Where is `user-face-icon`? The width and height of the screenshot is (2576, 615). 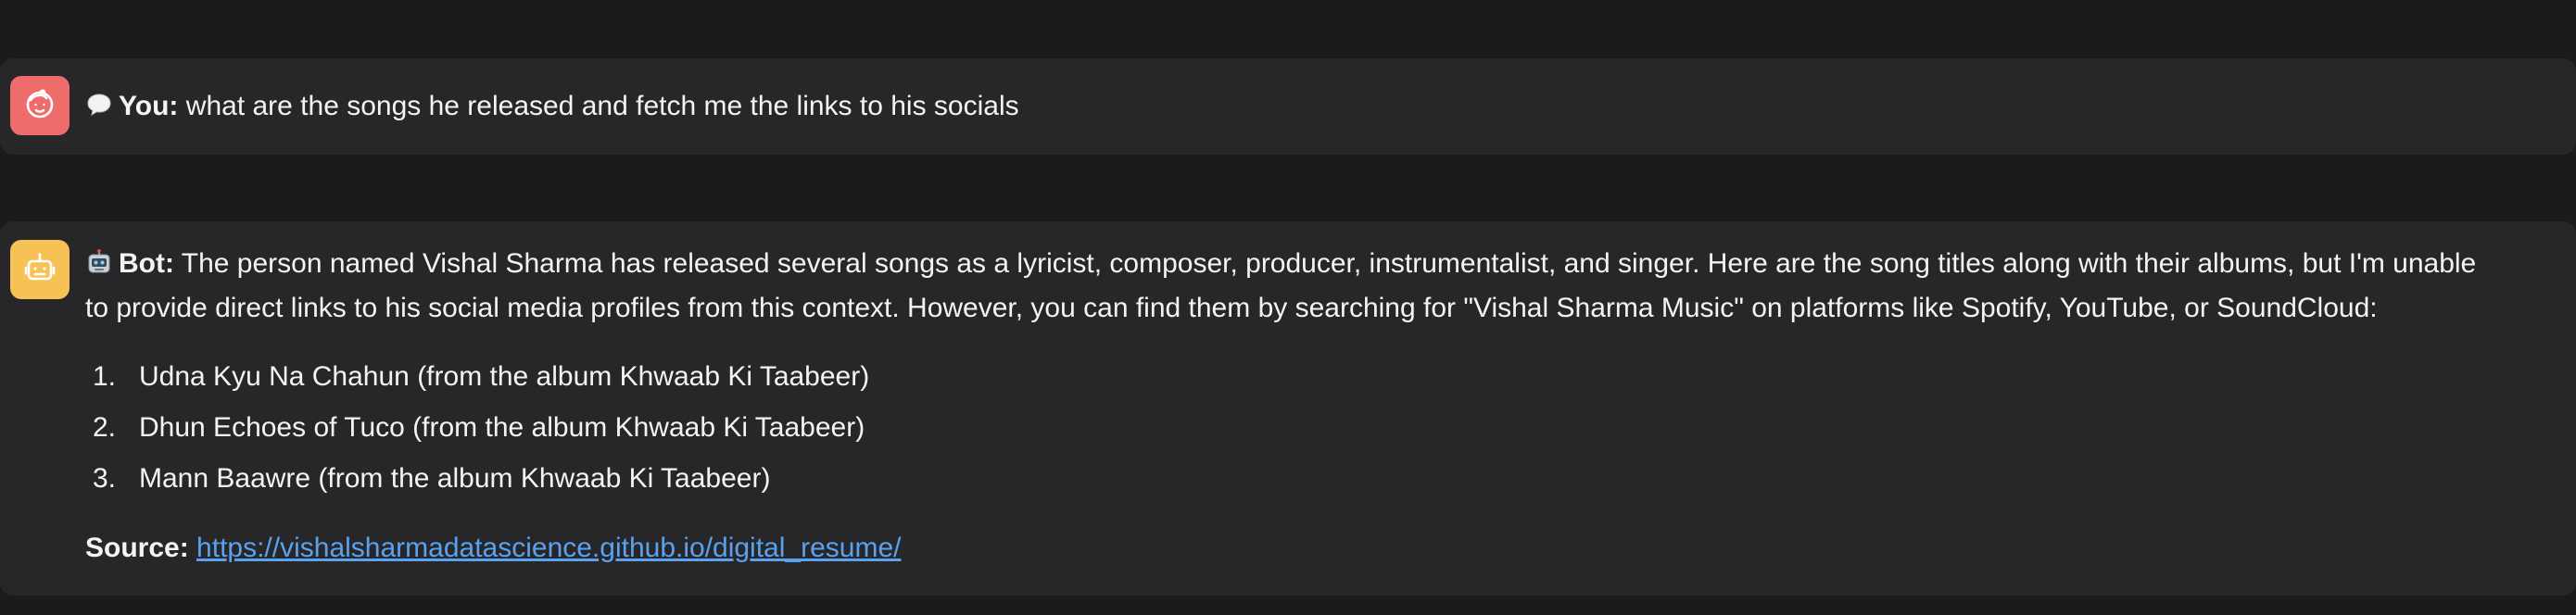 user-face-icon is located at coordinates (39, 106).